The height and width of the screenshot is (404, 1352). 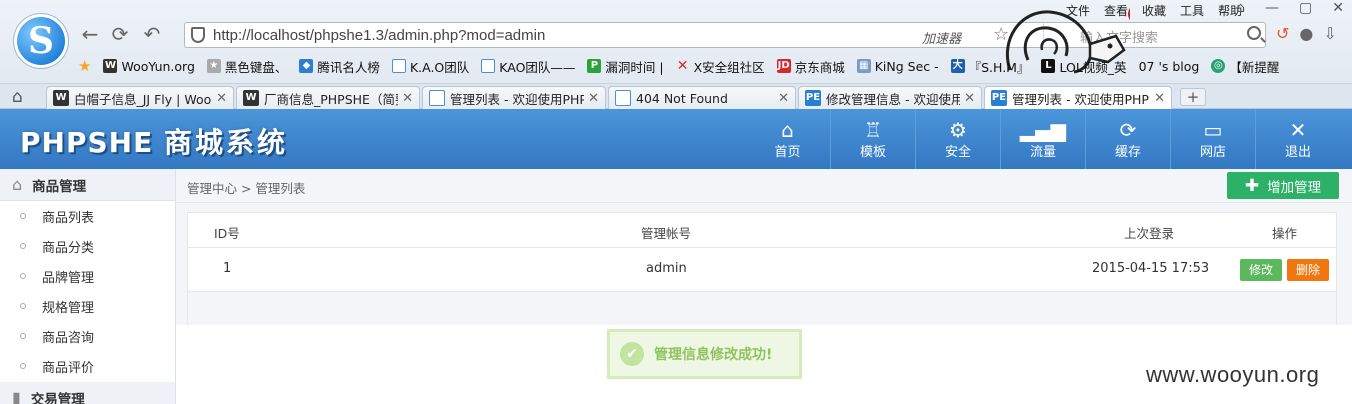 I want to click on search-icon, so click(x=1254, y=33).